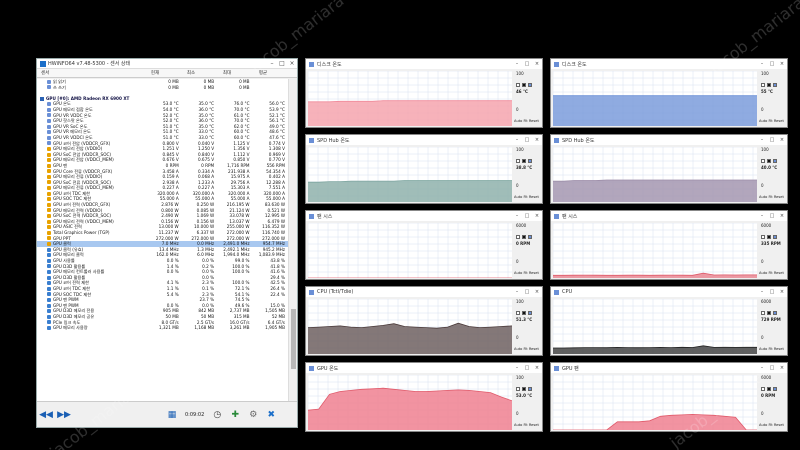 The height and width of the screenshot is (450, 800). Describe the element at coordinates (87, 73) in the screenshot. I see `col-sensor: 센서` at that location.